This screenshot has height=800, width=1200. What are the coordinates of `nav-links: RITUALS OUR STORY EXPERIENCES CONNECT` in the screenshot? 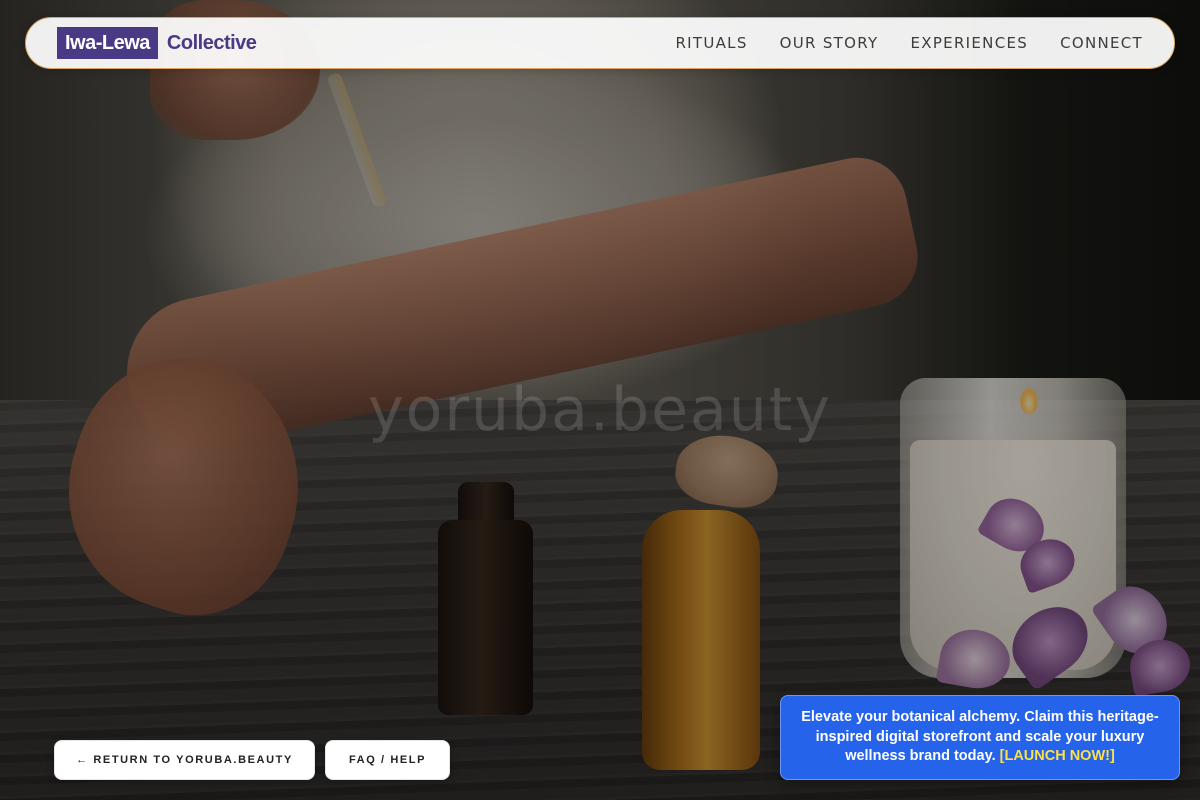 It's located at (909, 42).